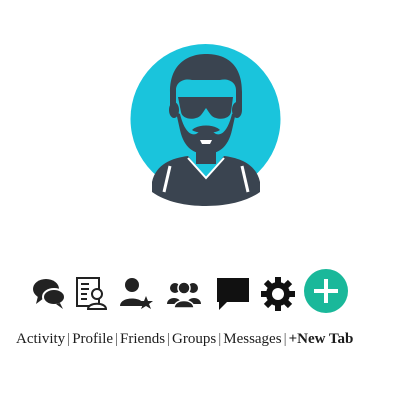 The height and width of the screenshot is (400, 400). Describe the element at coordinates (194, 339) in the screenshot. I see `nav-link-groups: Groups` at that location.